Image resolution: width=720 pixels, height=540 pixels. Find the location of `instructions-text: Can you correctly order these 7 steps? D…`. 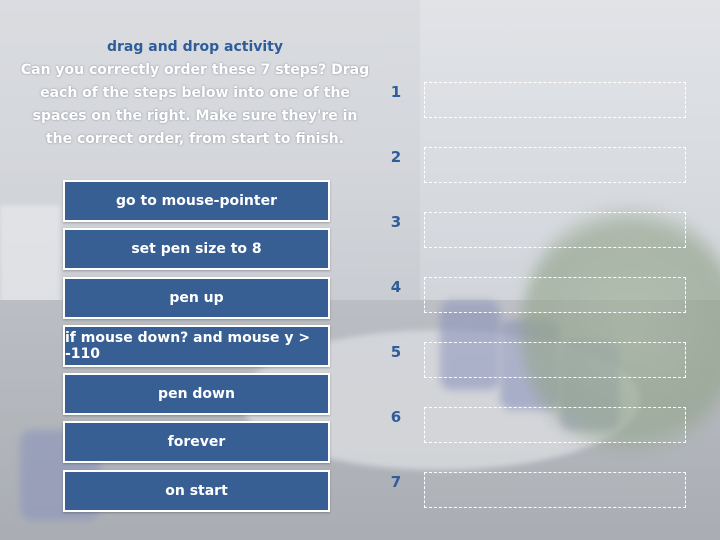

instructions-text: Can you correctly order these 7 steps? D… is located at coordinates (195, 104).